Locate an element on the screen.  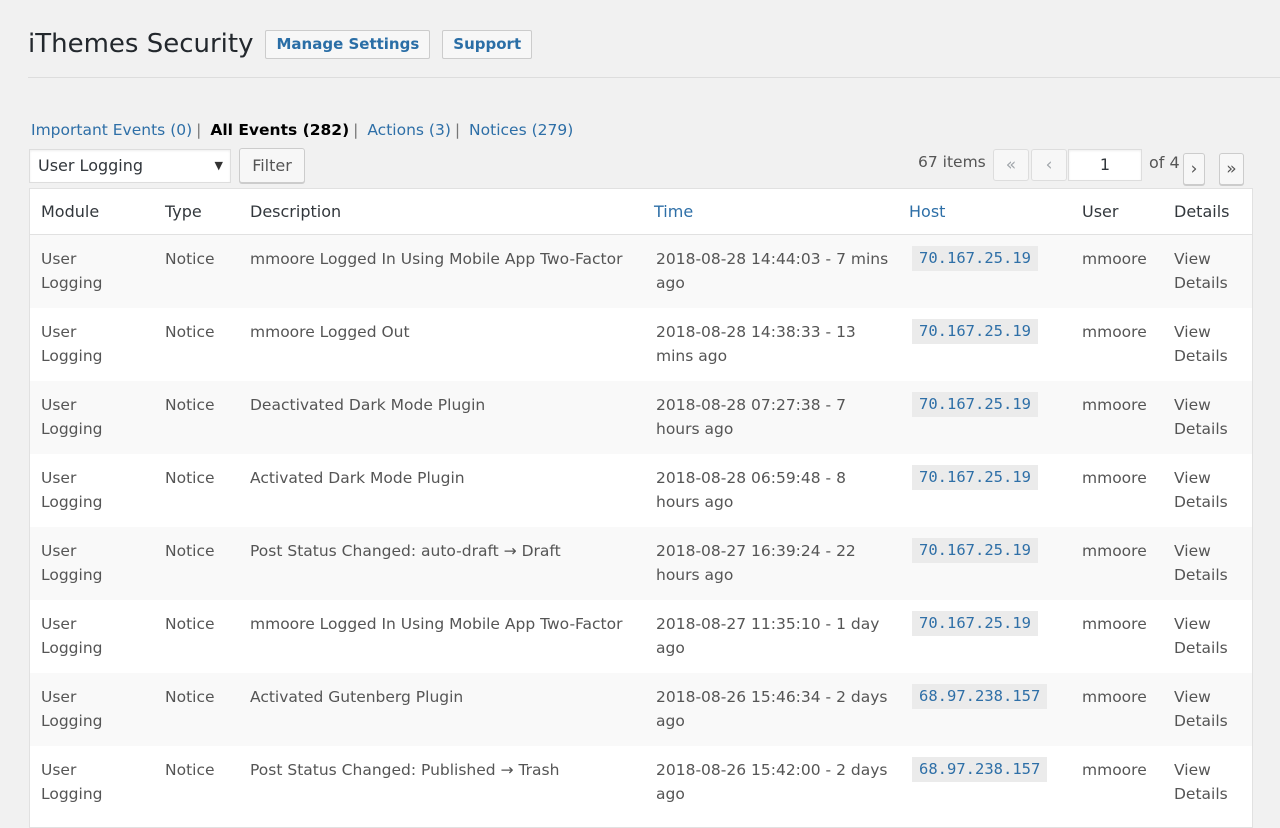
column-header-type: Type is located at coordinates (183, 211).